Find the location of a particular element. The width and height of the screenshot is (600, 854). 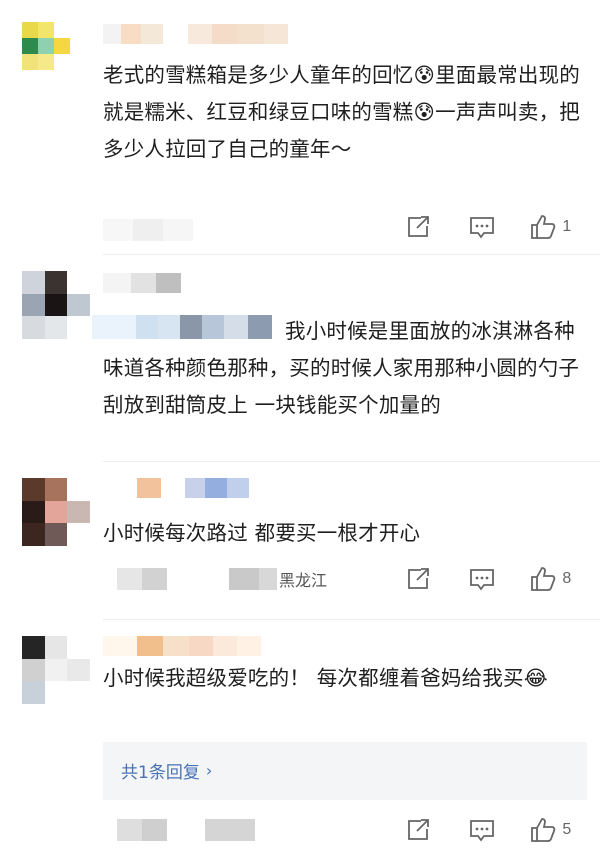

comment-text: 小时候我超级爱吃的！ 每次都缠着爸妈给我买😂 is located at coordinates (325, 678).